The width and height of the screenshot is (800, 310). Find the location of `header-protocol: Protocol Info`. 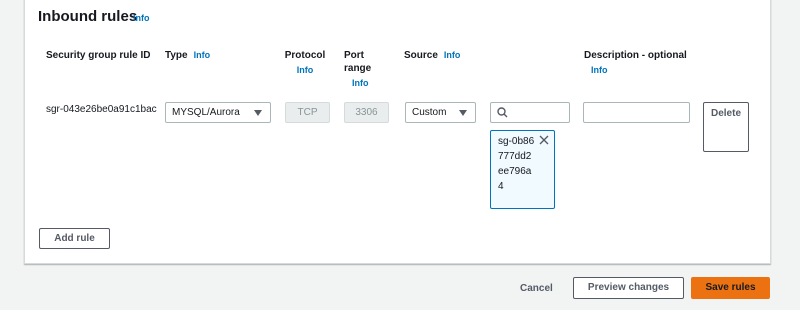

header-protocol: Protocol Info is located at coordinates (305, 63).